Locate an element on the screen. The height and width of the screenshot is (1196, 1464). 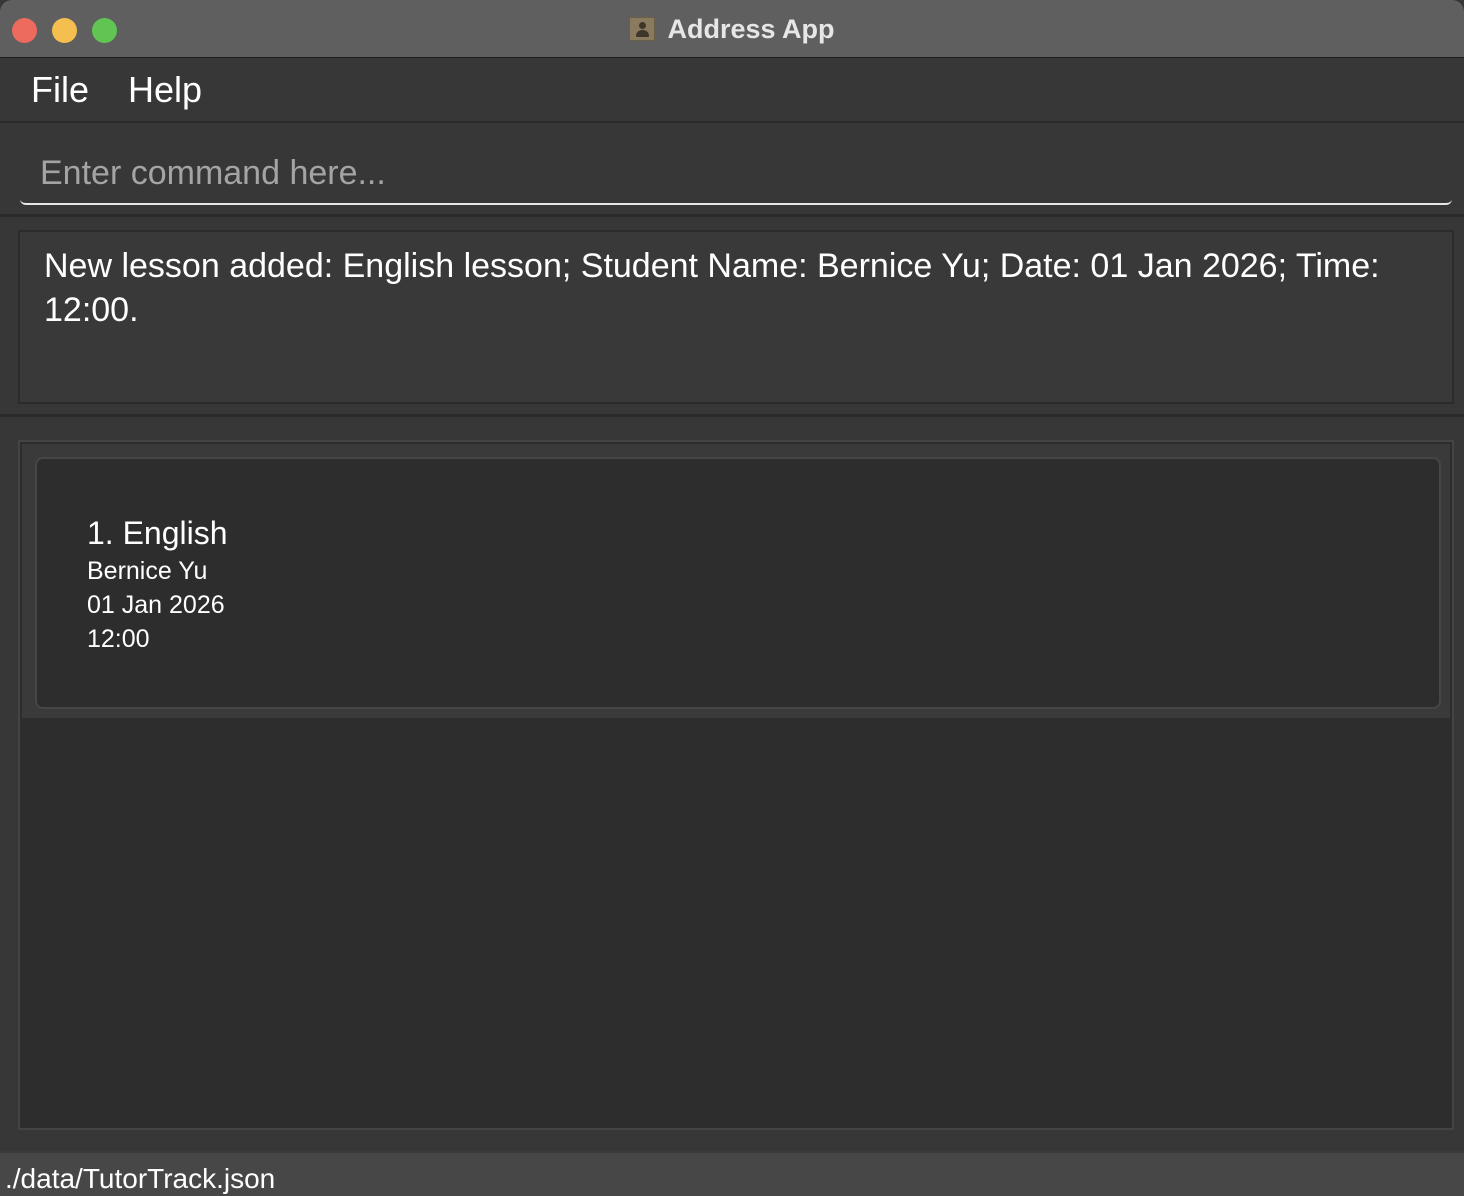
lesson-student: Bernice Yu is located at coordinates (147, 571).